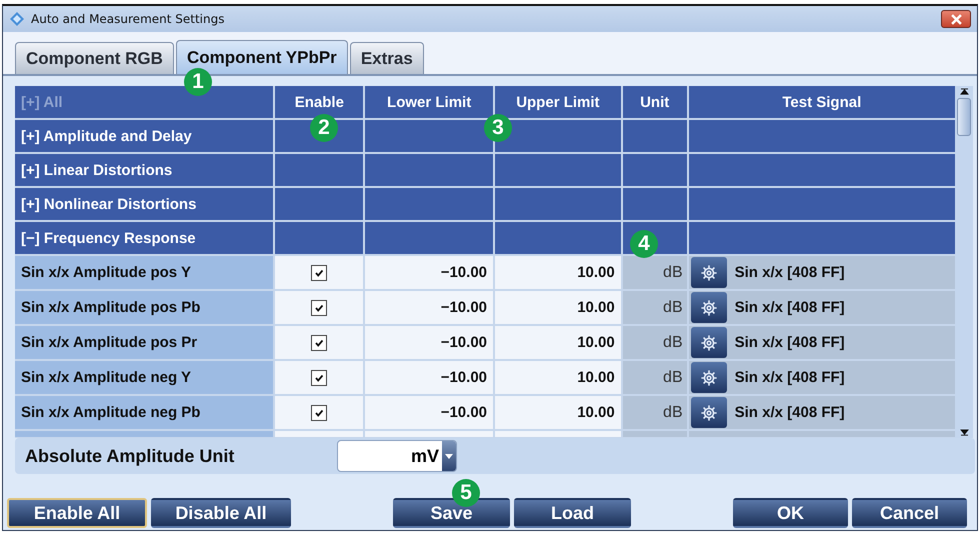  What do you see at coordinates (572, 513) in the screenshot?
I see `action-button: Load` at bounding box center [572, 513].